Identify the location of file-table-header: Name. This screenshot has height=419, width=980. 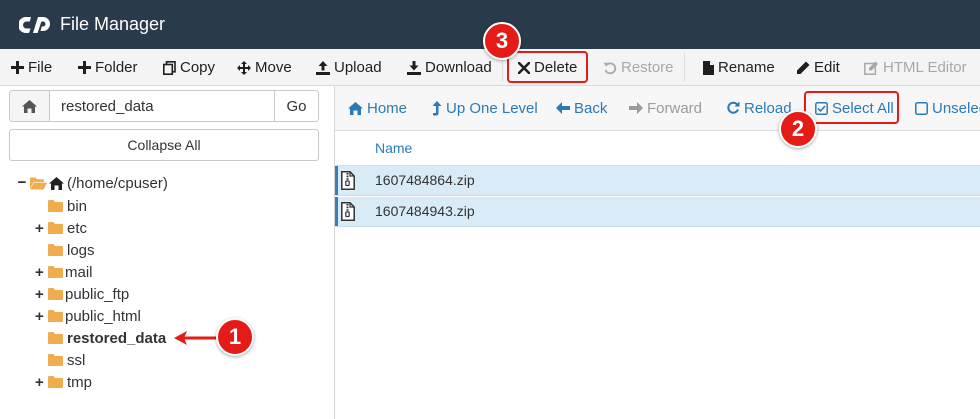
(657, 148).